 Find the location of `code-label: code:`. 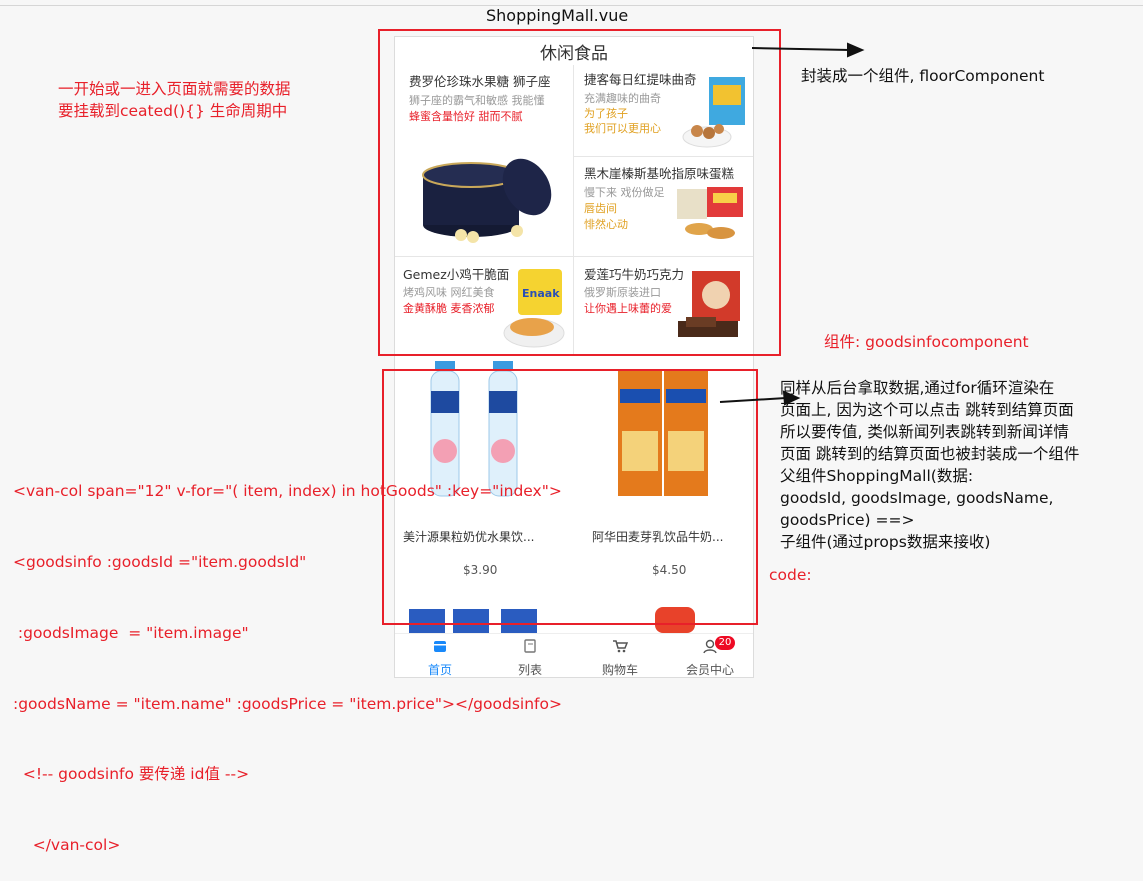

code-label: code: is located at coordinates (790, 575).